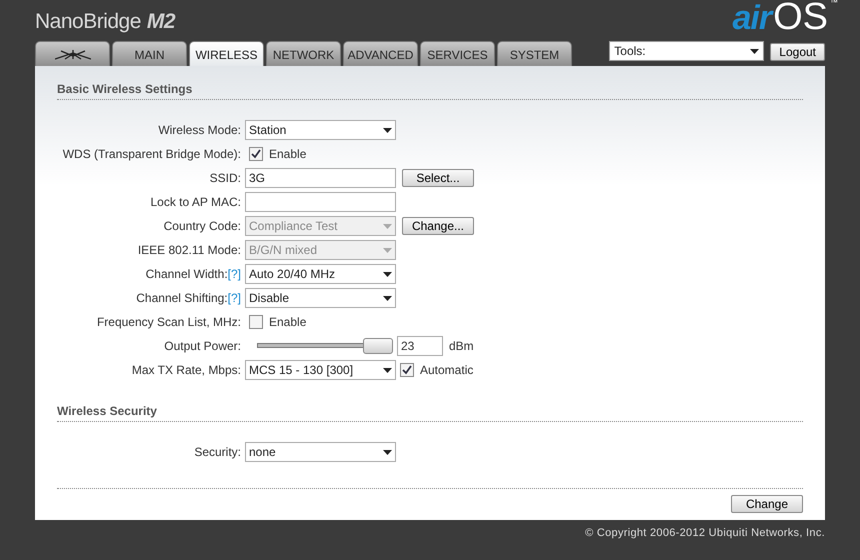 This screenshot has height=560, width=860. Describe the element at coordinates (226, 53) in the screenshot. I see `nav-tab: WIRELESS` at that location.